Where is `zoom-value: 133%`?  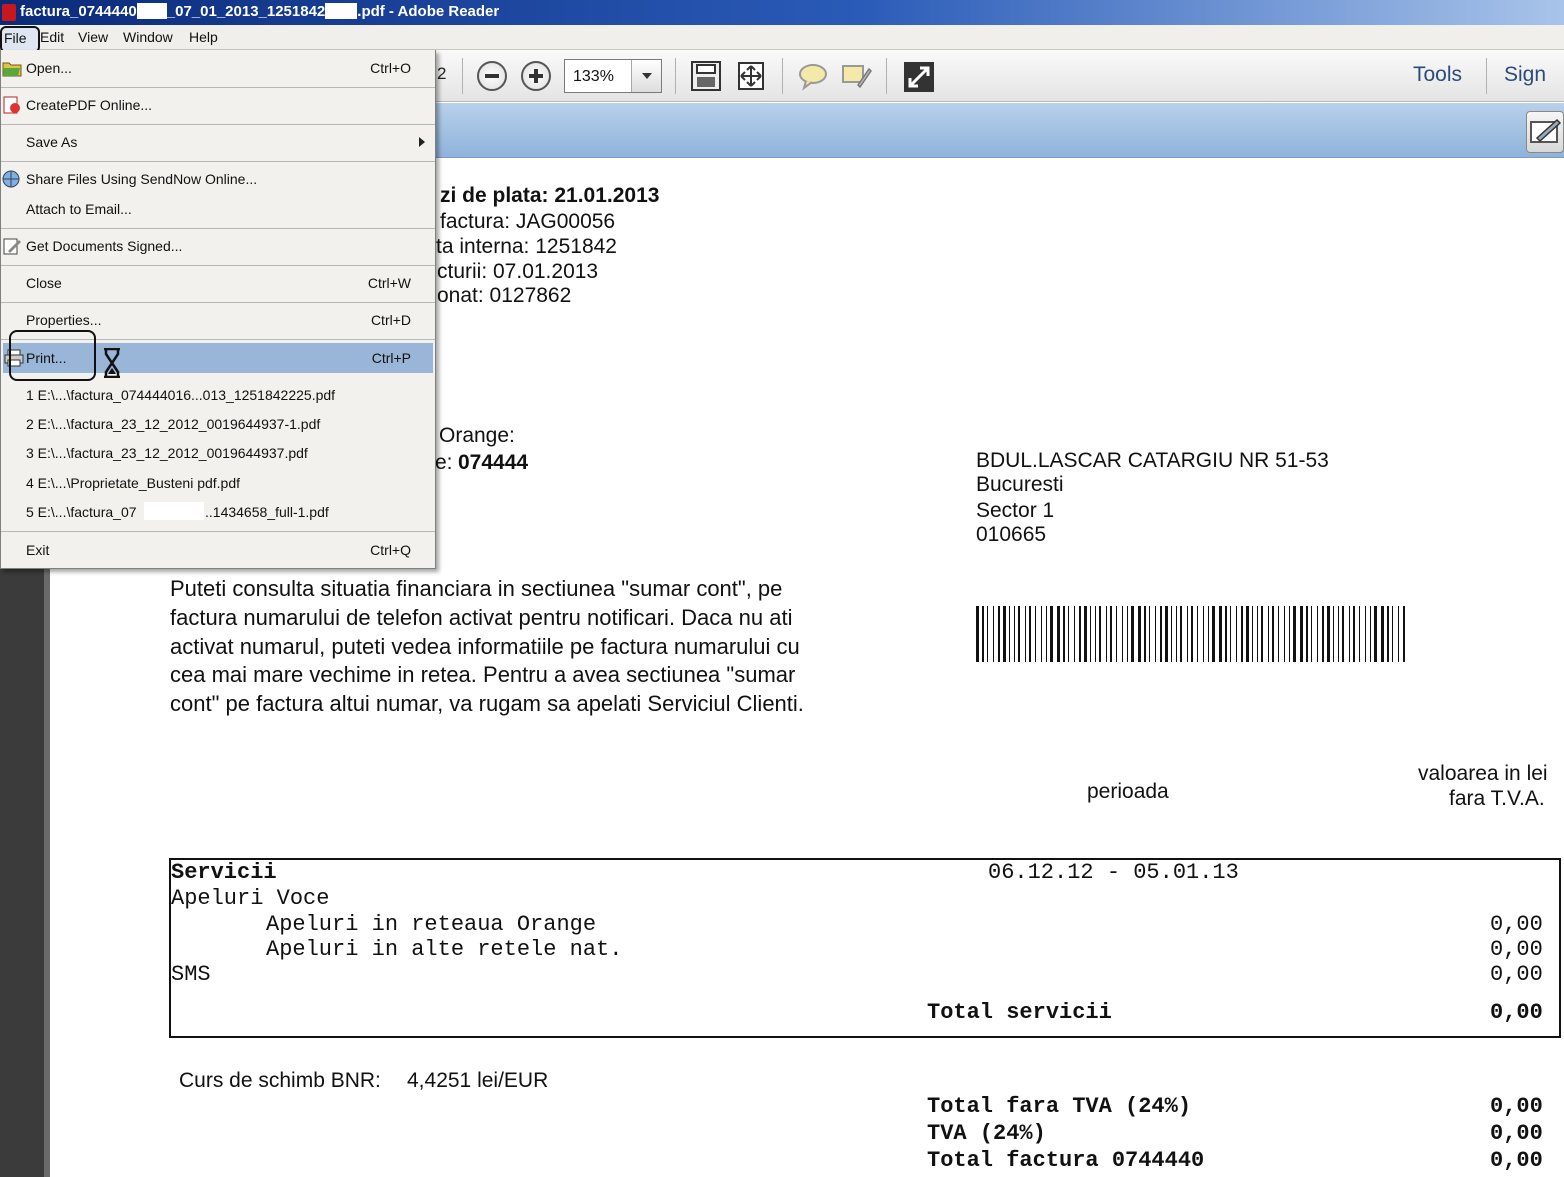
zoom-value: 133% is located at coordinates (593, 76).